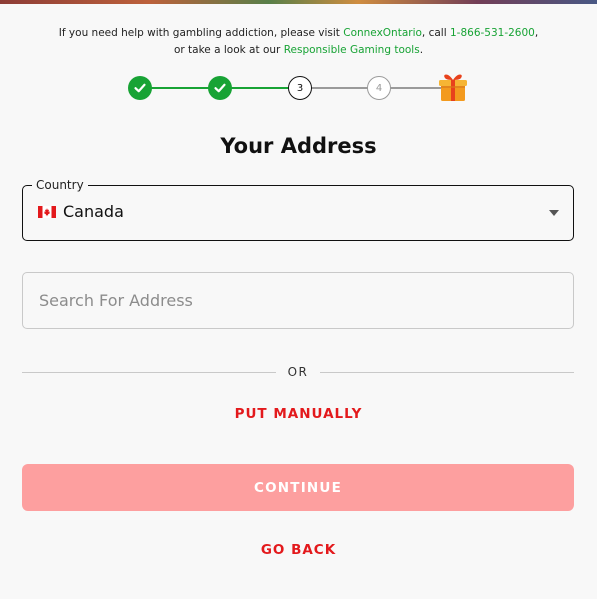 The image size is (597, 599). I want to click on progress-stepper: 3 4, so click(298, 88).